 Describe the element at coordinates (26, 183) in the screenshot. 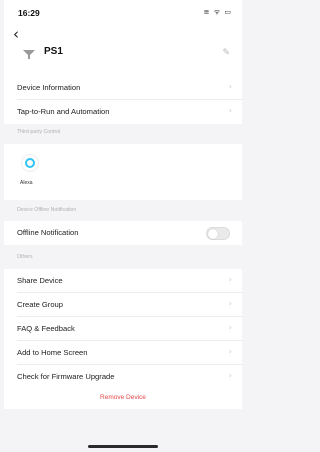

I see `alexa-label: Alexa` at that location.